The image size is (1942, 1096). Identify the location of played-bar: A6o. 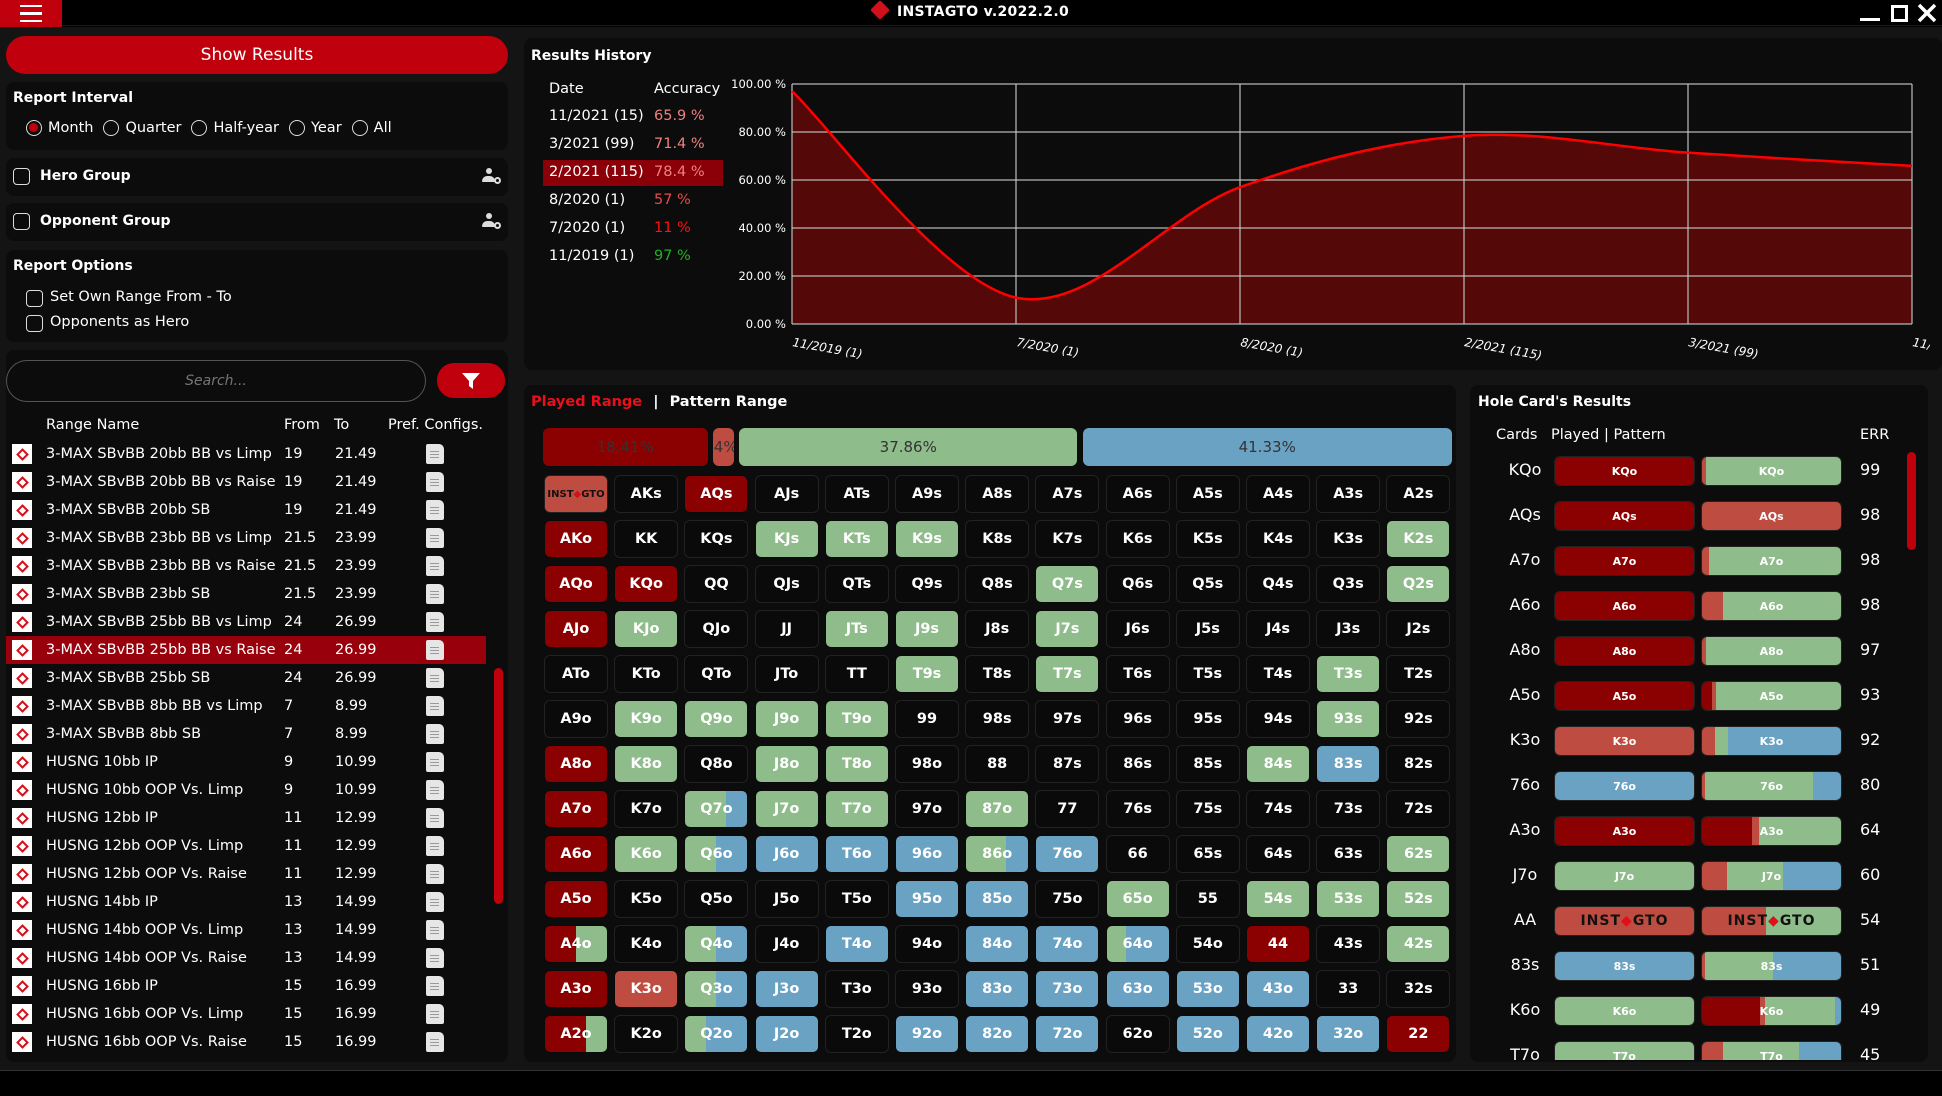
(1624, 606).